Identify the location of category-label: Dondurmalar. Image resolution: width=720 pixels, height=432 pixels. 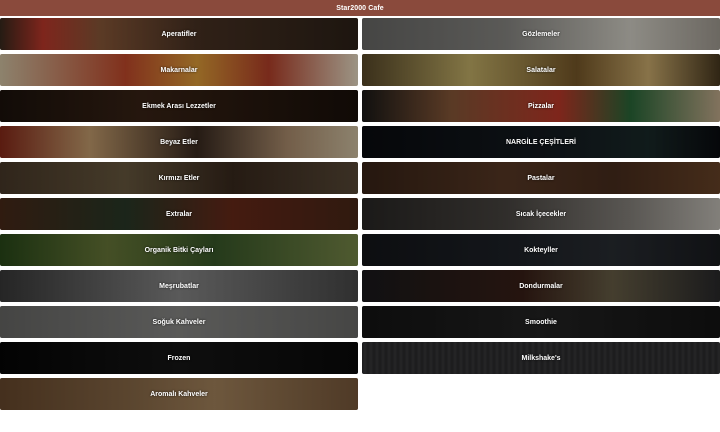
(541, 286).